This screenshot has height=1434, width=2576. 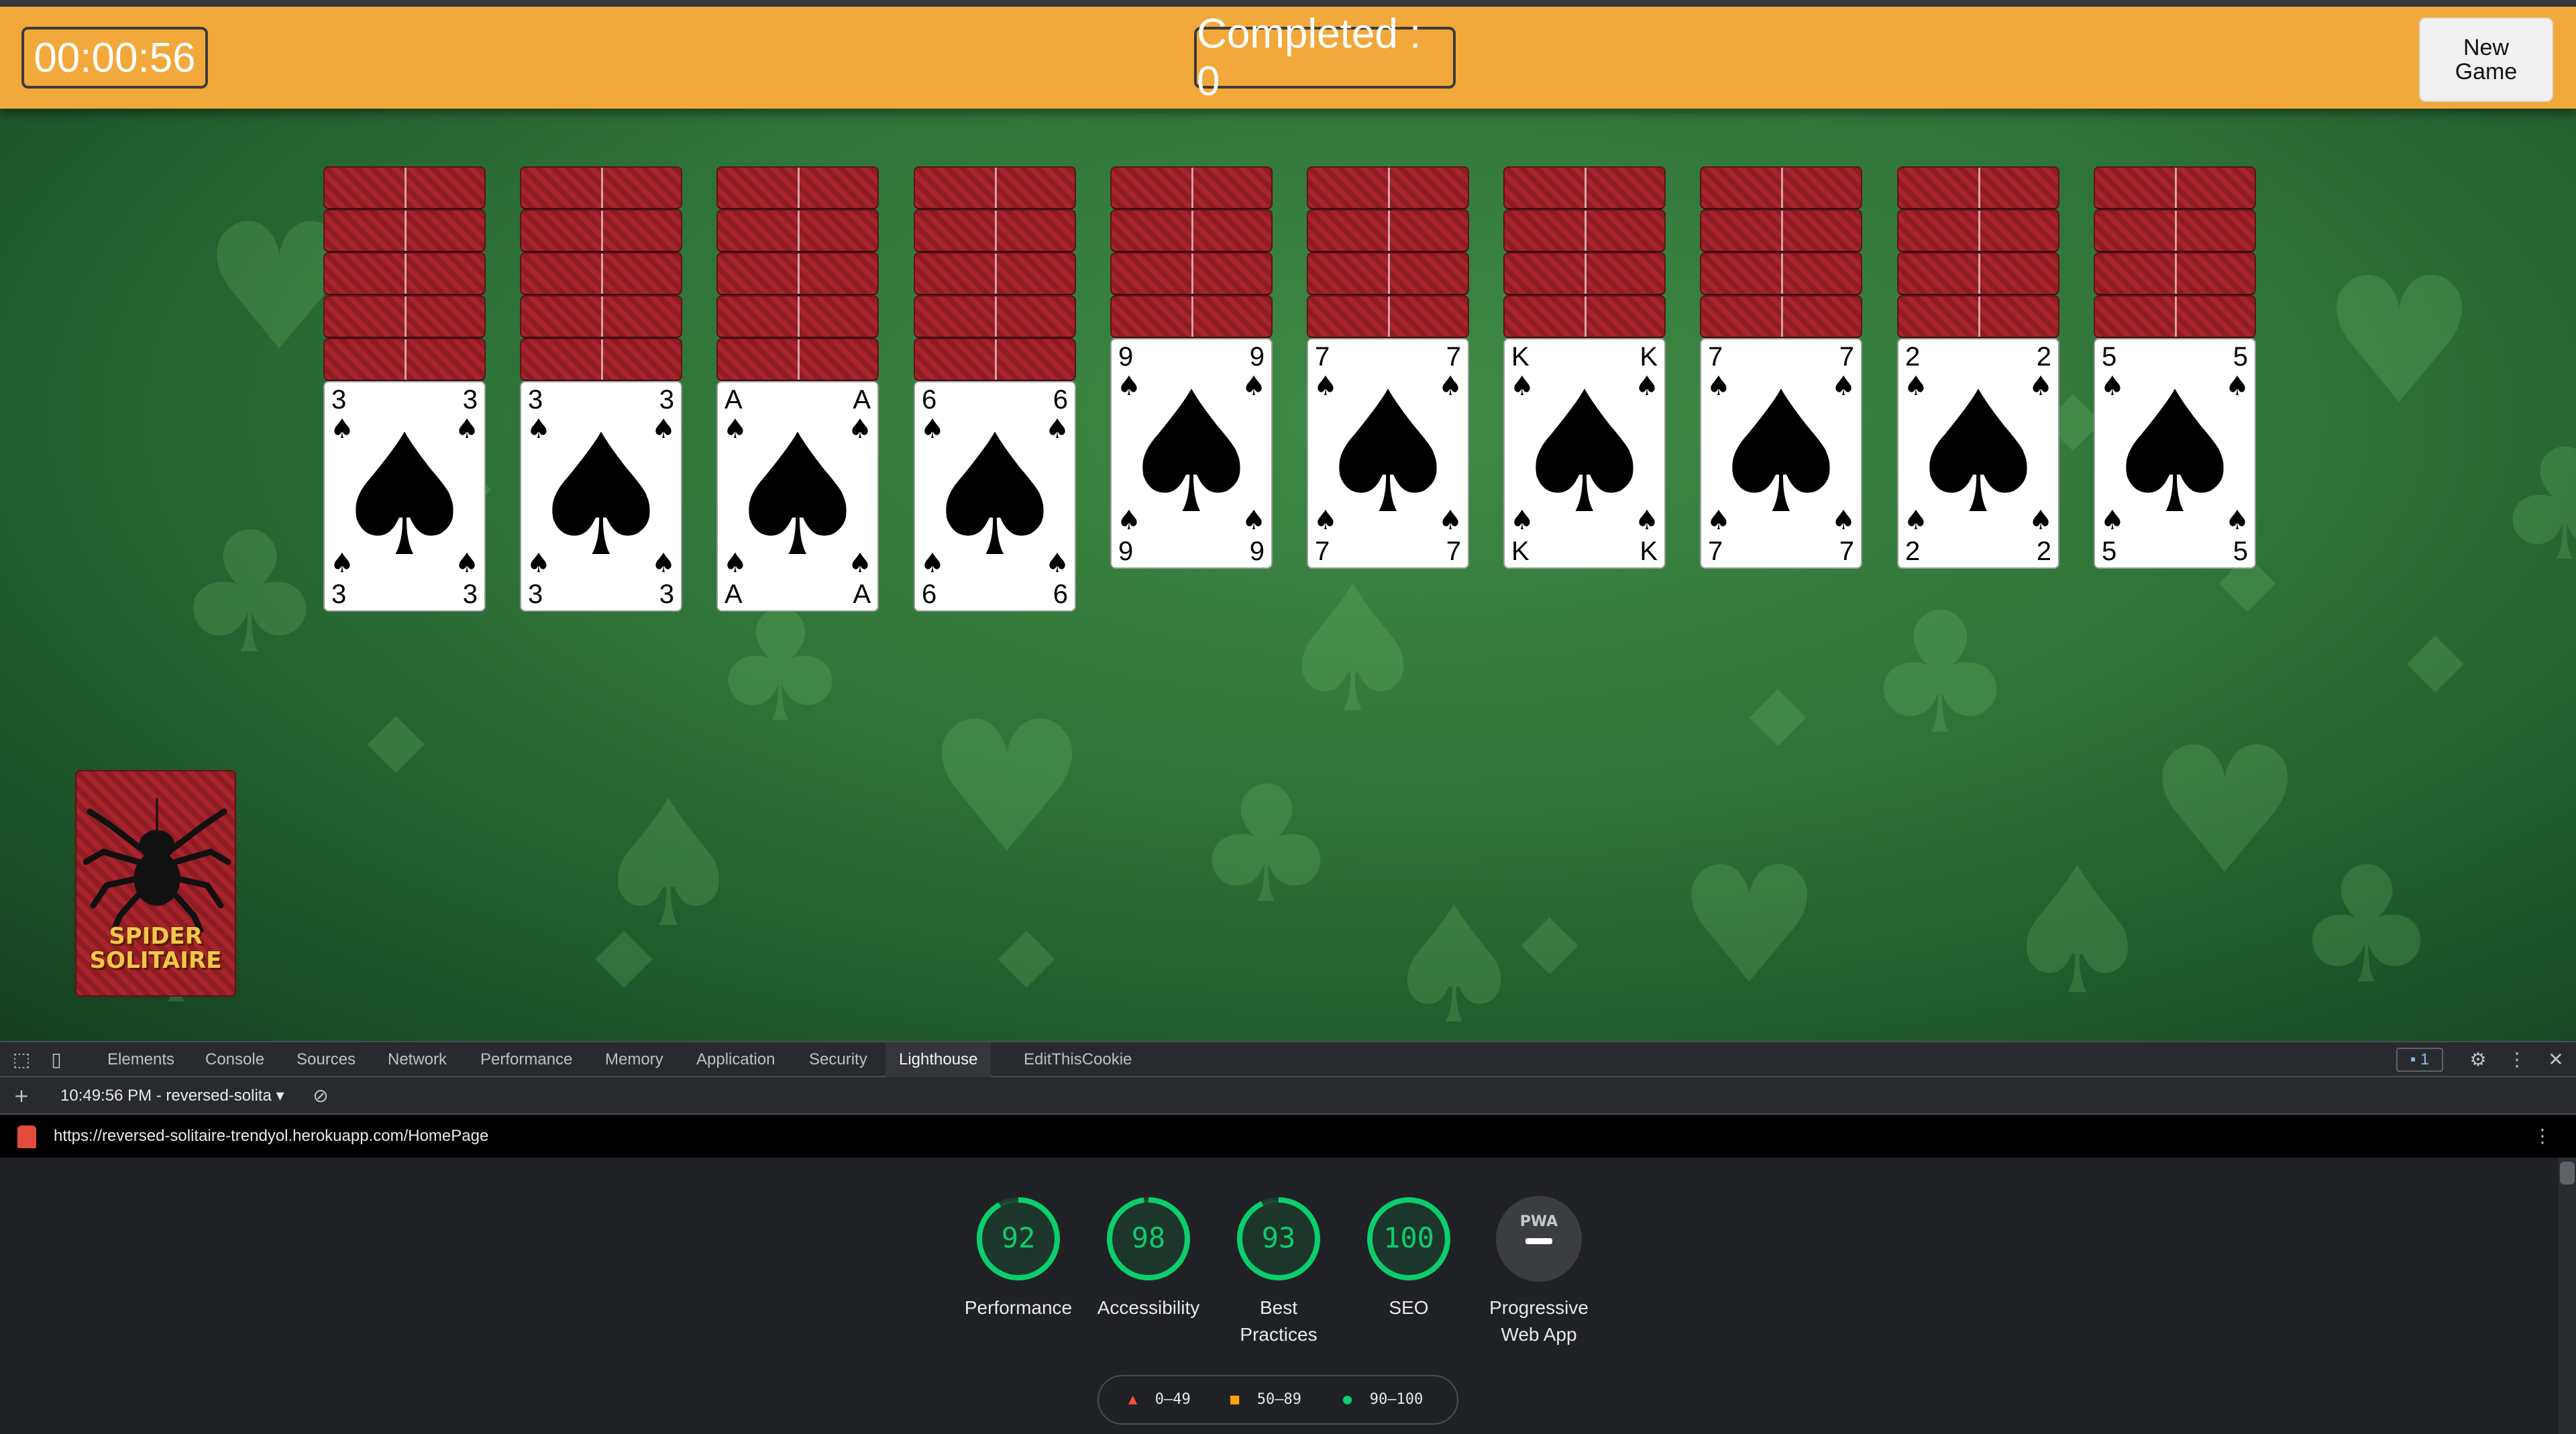 What do you see at coordinates (140, 1059) in the screenshot?
I see `tab-elements: Elements` at bounding box center [140, 1059].